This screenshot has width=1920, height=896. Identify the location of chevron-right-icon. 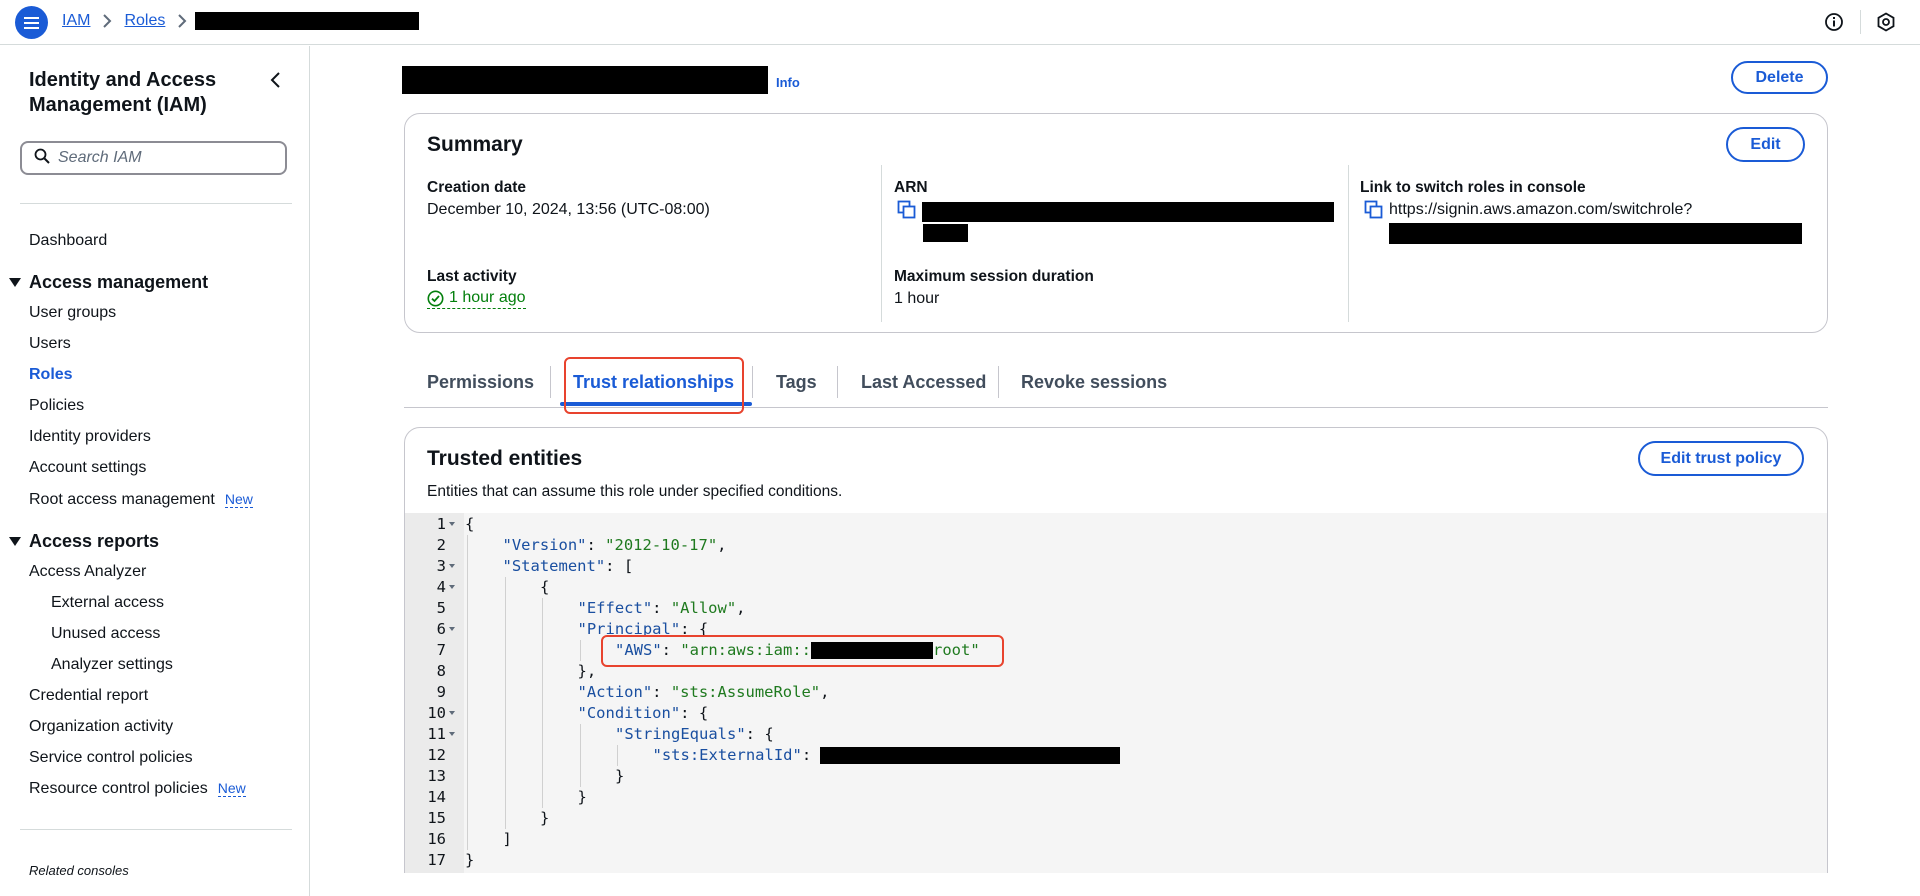
(182, 21).